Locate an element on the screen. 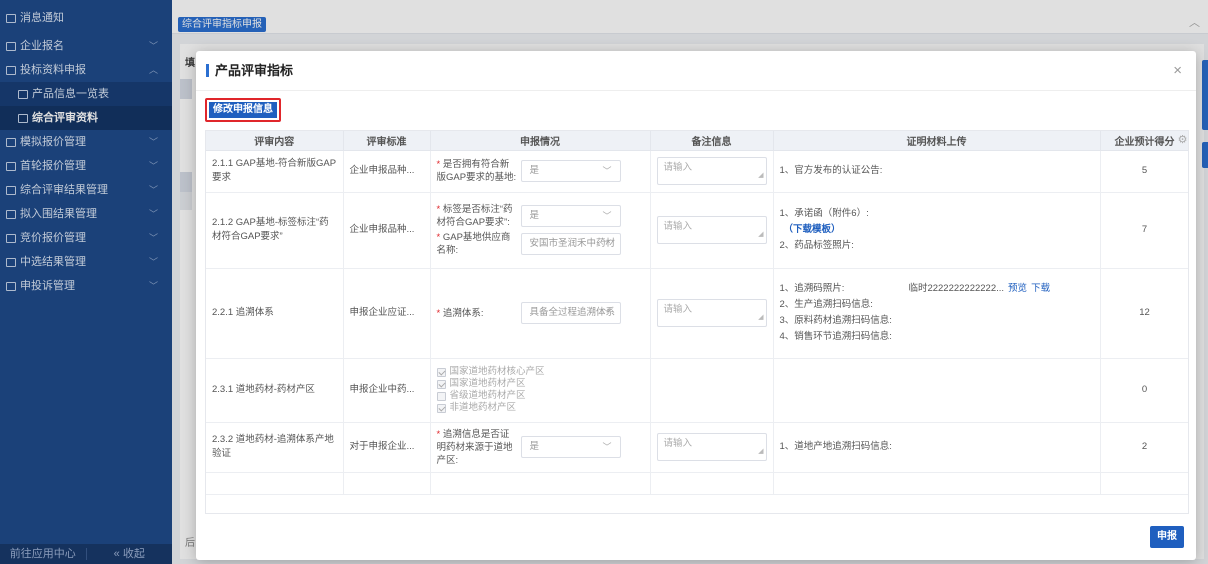  declaration-field: * GAP基地供应商名称: 安国市圣润禾中药材 ﹀ is located at coordinates (540, 244).